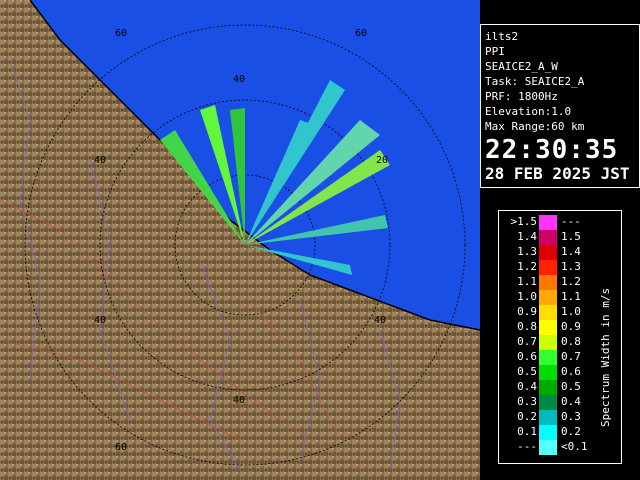 Image resolution: width=640 pixels, height=480 pixels. What do you see at coordinates (527, 236) in the screenshot?
I see `legend-lower-label: 1.4` at bounding box center [527, 236].